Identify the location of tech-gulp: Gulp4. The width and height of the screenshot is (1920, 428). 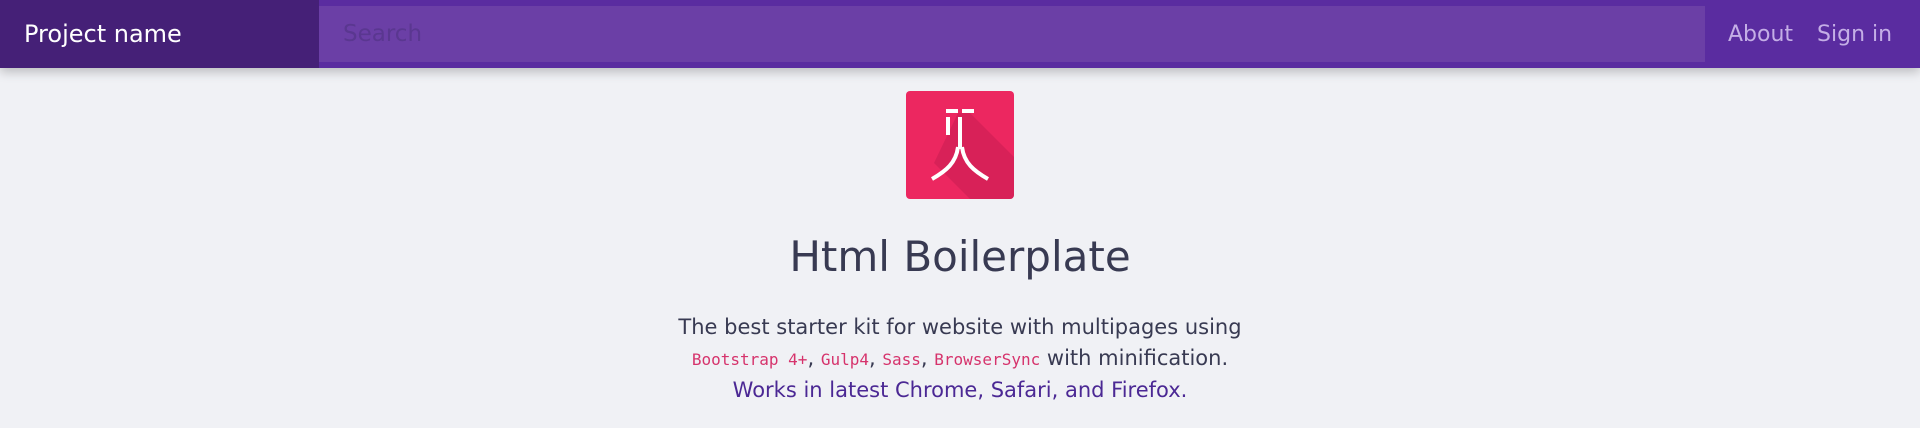
(844, 359).